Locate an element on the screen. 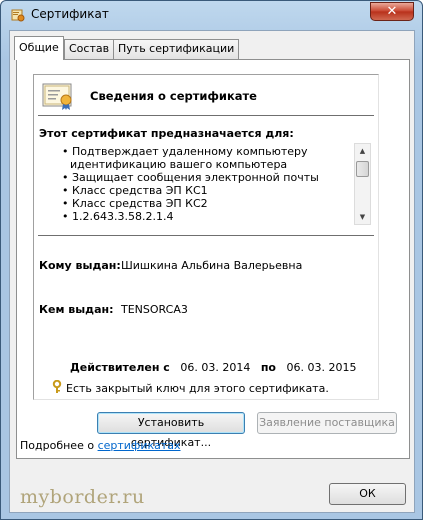  list-item: идентификацию вашего компьютера is located at coordinates (179, 164).